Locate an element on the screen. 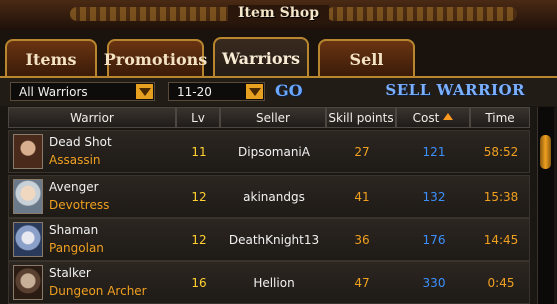 The image size is (557, 304). warrior-name: Stalker is located at coordinates (70, 273).